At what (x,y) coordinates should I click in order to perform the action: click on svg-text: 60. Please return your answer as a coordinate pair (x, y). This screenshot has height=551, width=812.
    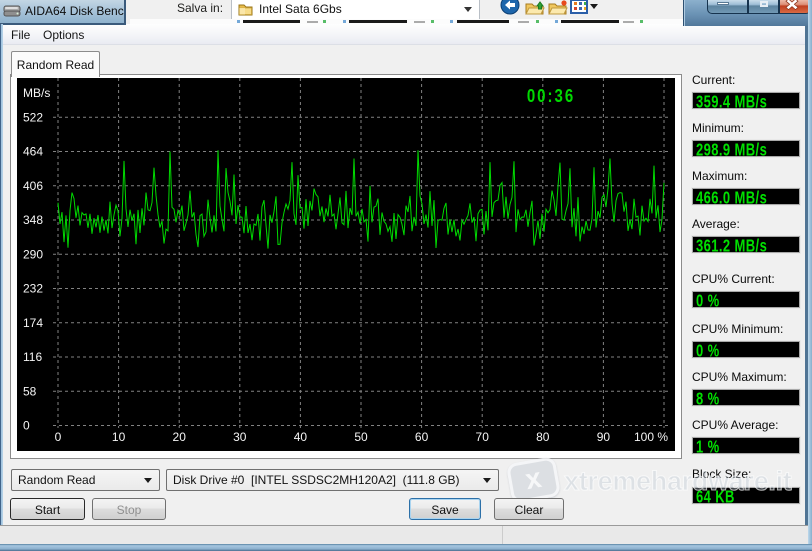
    Looking at the image, I should click on (422, 437).